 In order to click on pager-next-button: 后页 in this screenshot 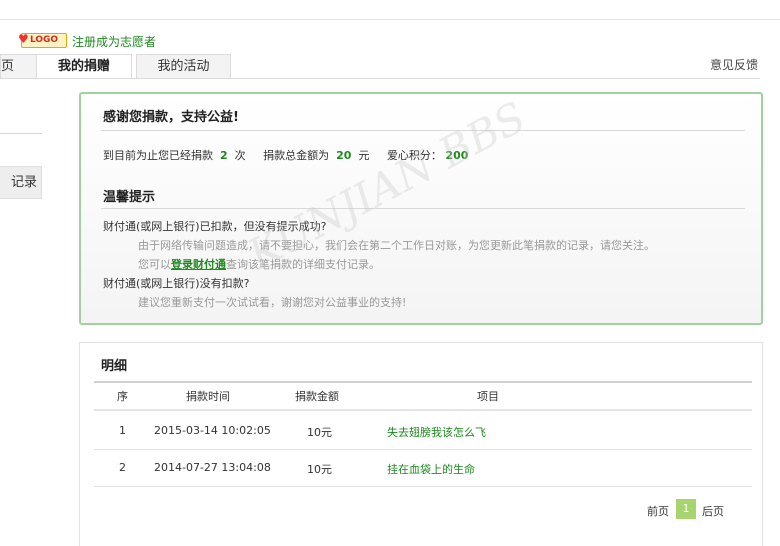, I will do `click(713, 511)`.